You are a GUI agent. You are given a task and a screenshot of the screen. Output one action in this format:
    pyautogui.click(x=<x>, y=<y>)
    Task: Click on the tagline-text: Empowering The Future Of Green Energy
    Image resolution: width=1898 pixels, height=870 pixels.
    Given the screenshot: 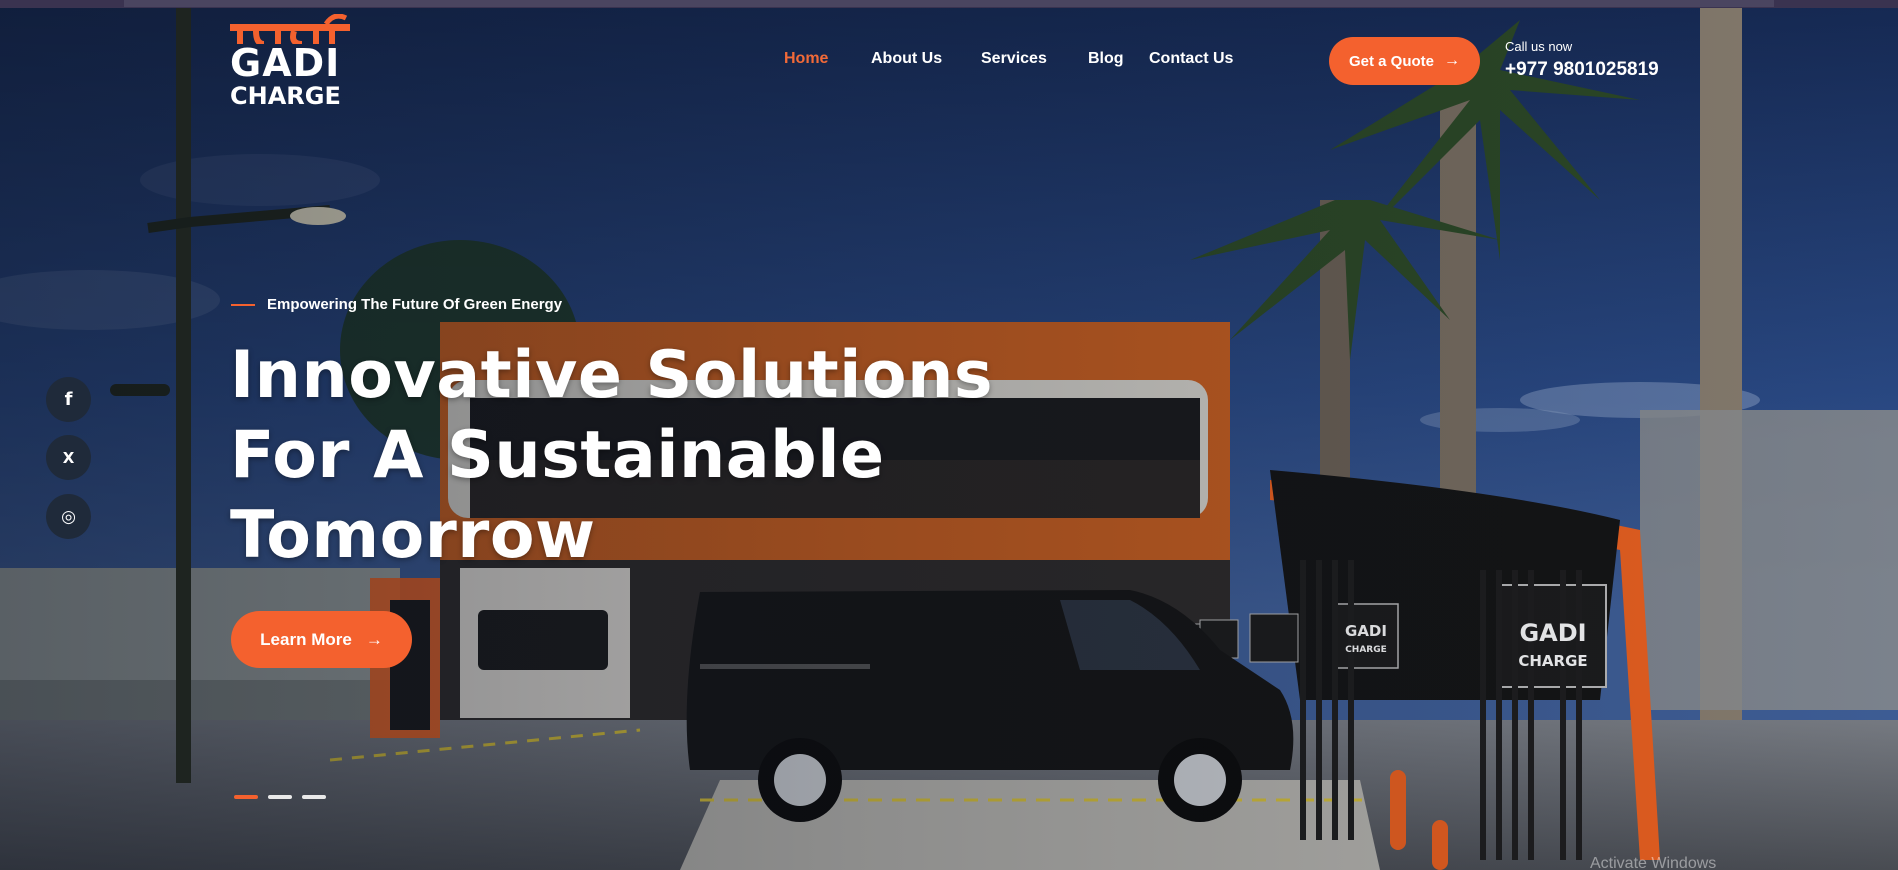 What is the action you would take?
    pyautogui.click(x=415, y=304)
    